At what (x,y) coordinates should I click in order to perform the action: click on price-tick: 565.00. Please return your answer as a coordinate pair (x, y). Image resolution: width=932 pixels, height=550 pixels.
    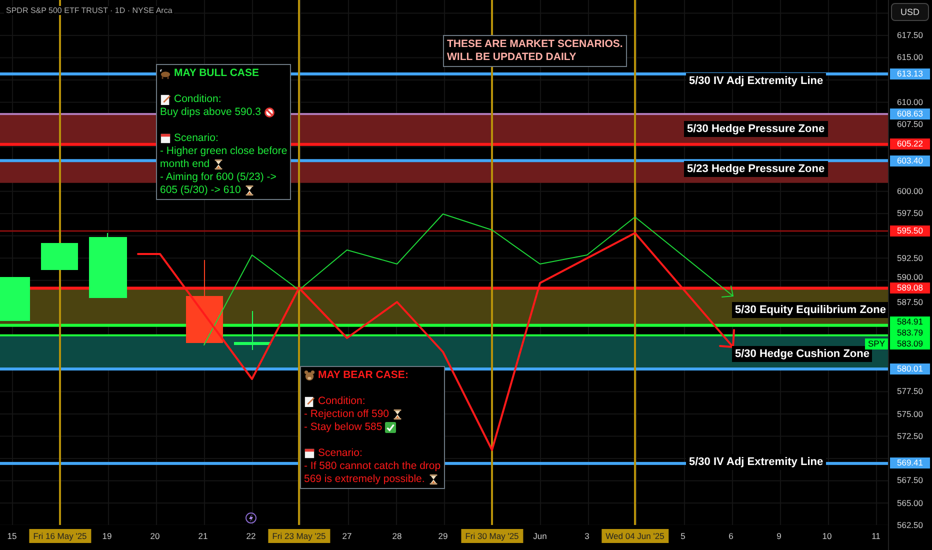
    Looking at the image, I should click on (910, 503).